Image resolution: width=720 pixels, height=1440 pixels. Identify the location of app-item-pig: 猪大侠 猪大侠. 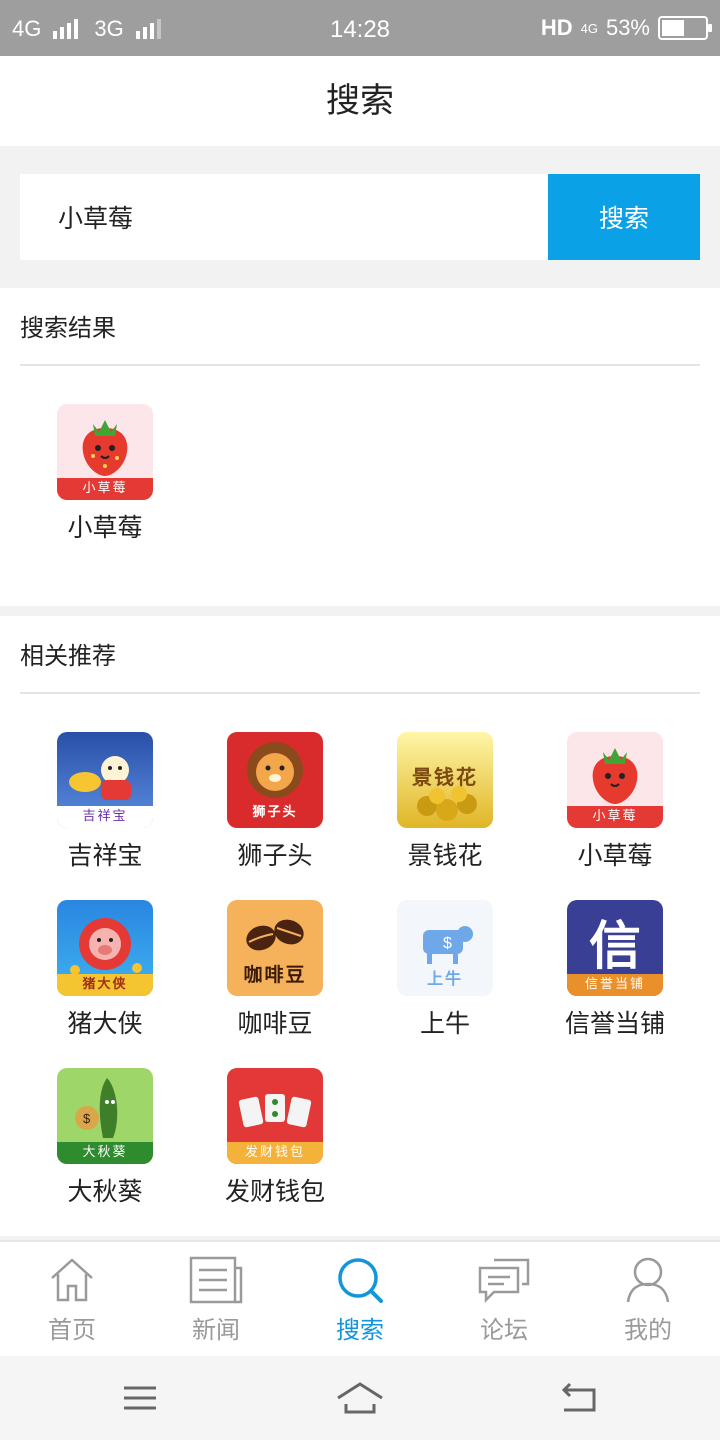
(105, 970).